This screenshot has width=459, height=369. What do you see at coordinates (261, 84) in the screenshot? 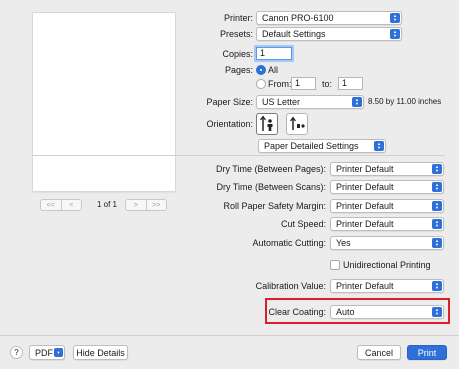
I see `pages-range-radio` at bounding box center [261, 84].